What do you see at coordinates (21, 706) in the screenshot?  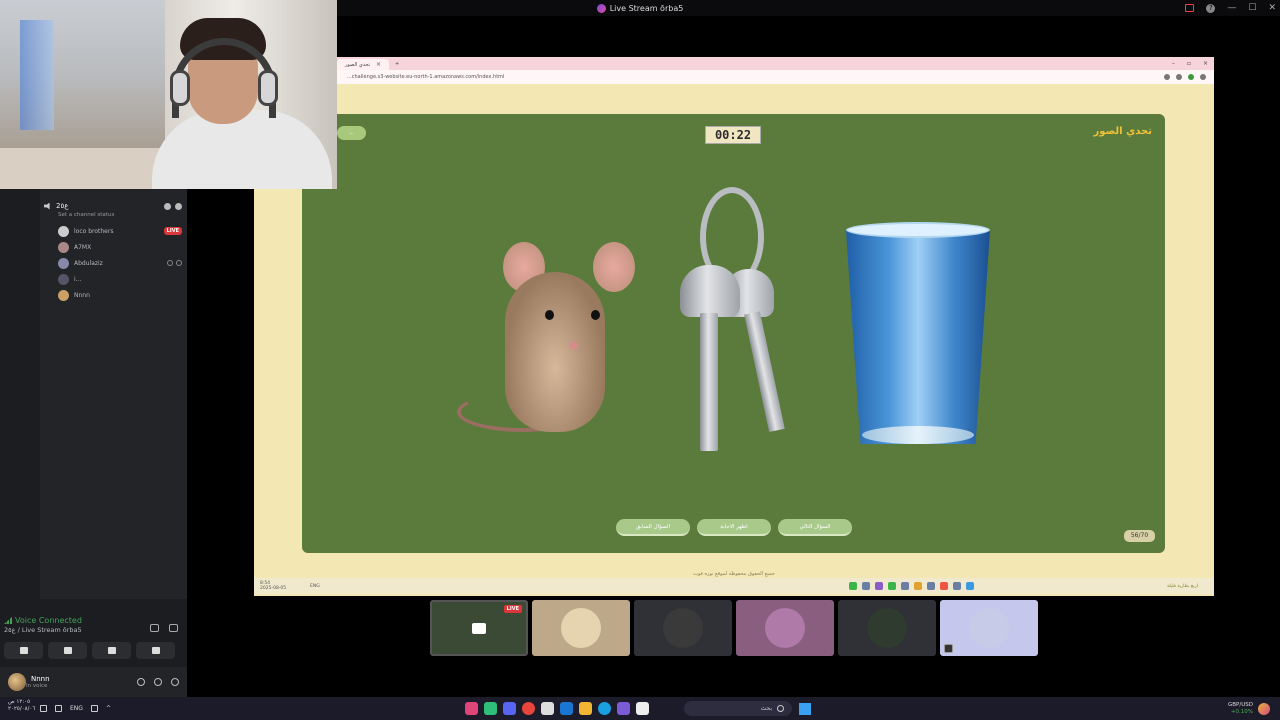 I see `os-clock: ١٢:٠٥ ص ٢٠٢٥/٠٨/٠٦` at bounding box center [21, 706].